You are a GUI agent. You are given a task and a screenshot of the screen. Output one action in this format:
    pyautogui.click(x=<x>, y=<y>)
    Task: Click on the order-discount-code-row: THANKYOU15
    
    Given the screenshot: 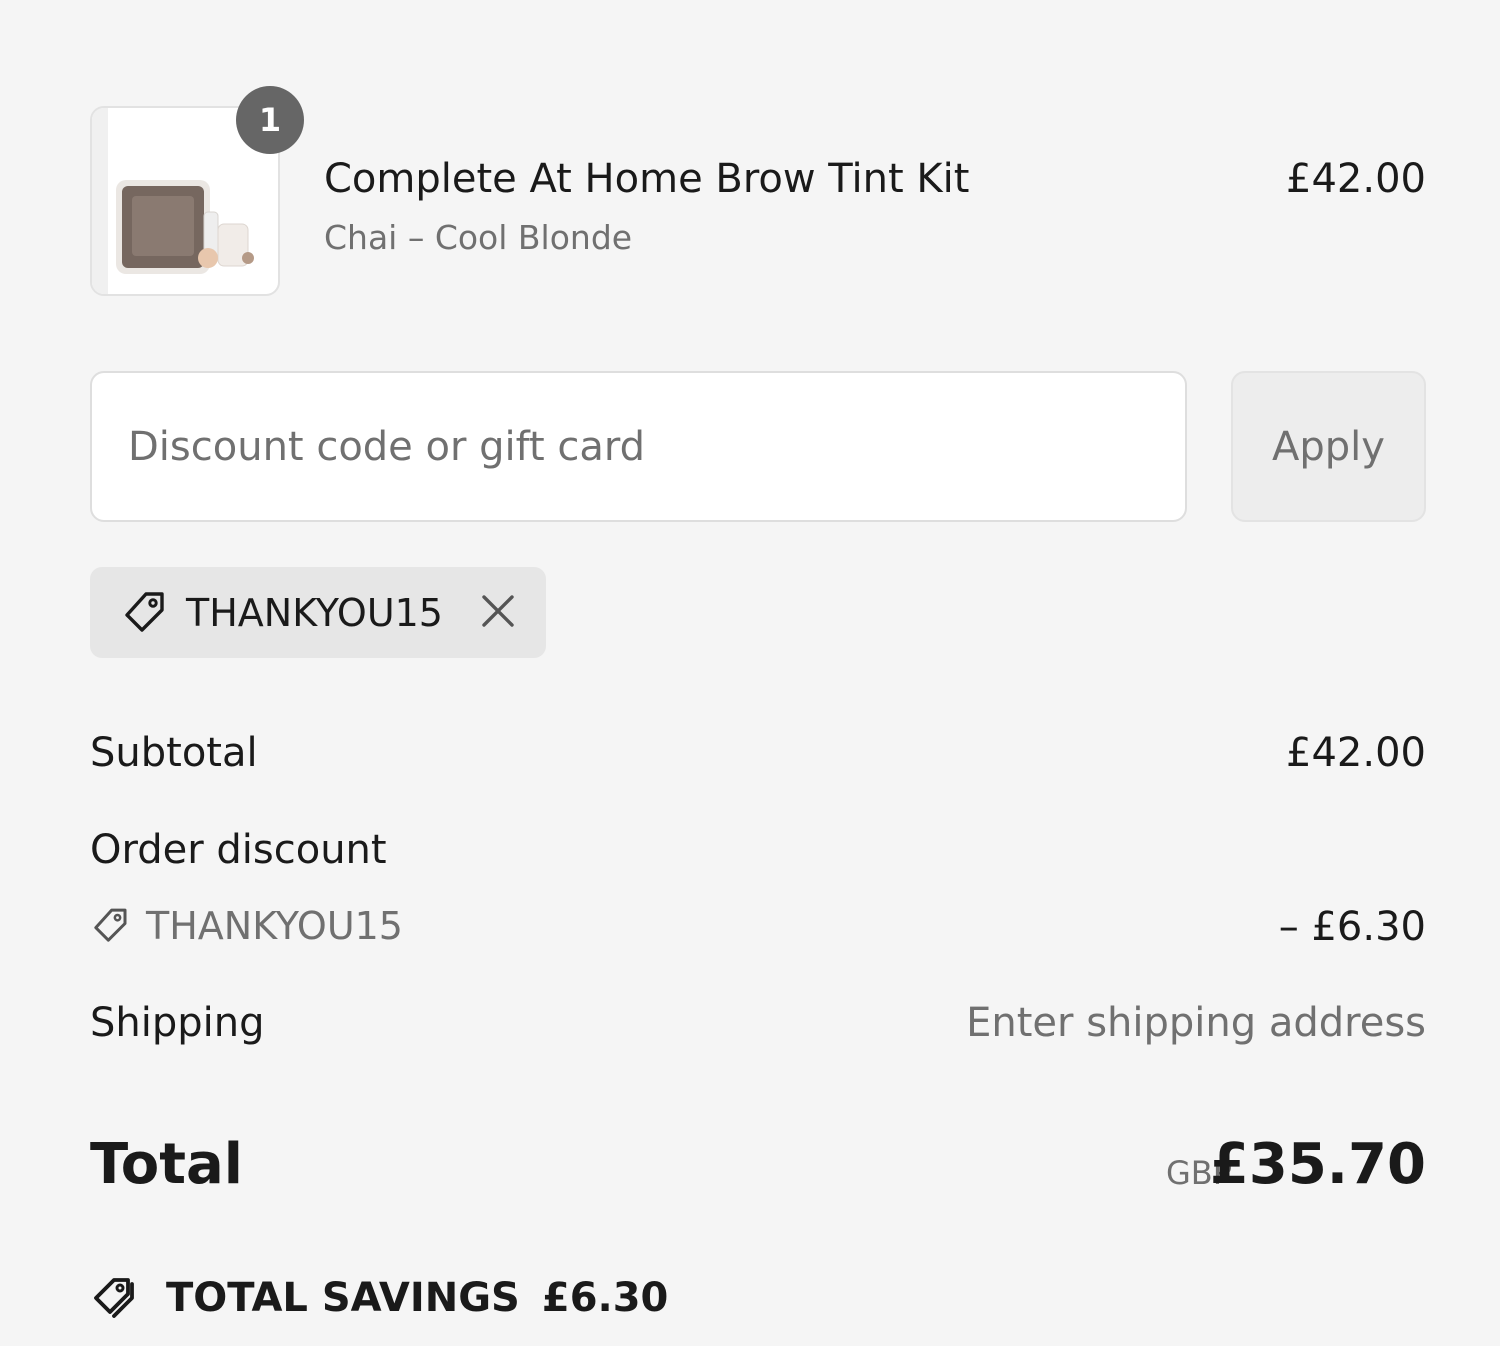 What is the action you would take?
    pyautogui.click(x=246, y=926)
    